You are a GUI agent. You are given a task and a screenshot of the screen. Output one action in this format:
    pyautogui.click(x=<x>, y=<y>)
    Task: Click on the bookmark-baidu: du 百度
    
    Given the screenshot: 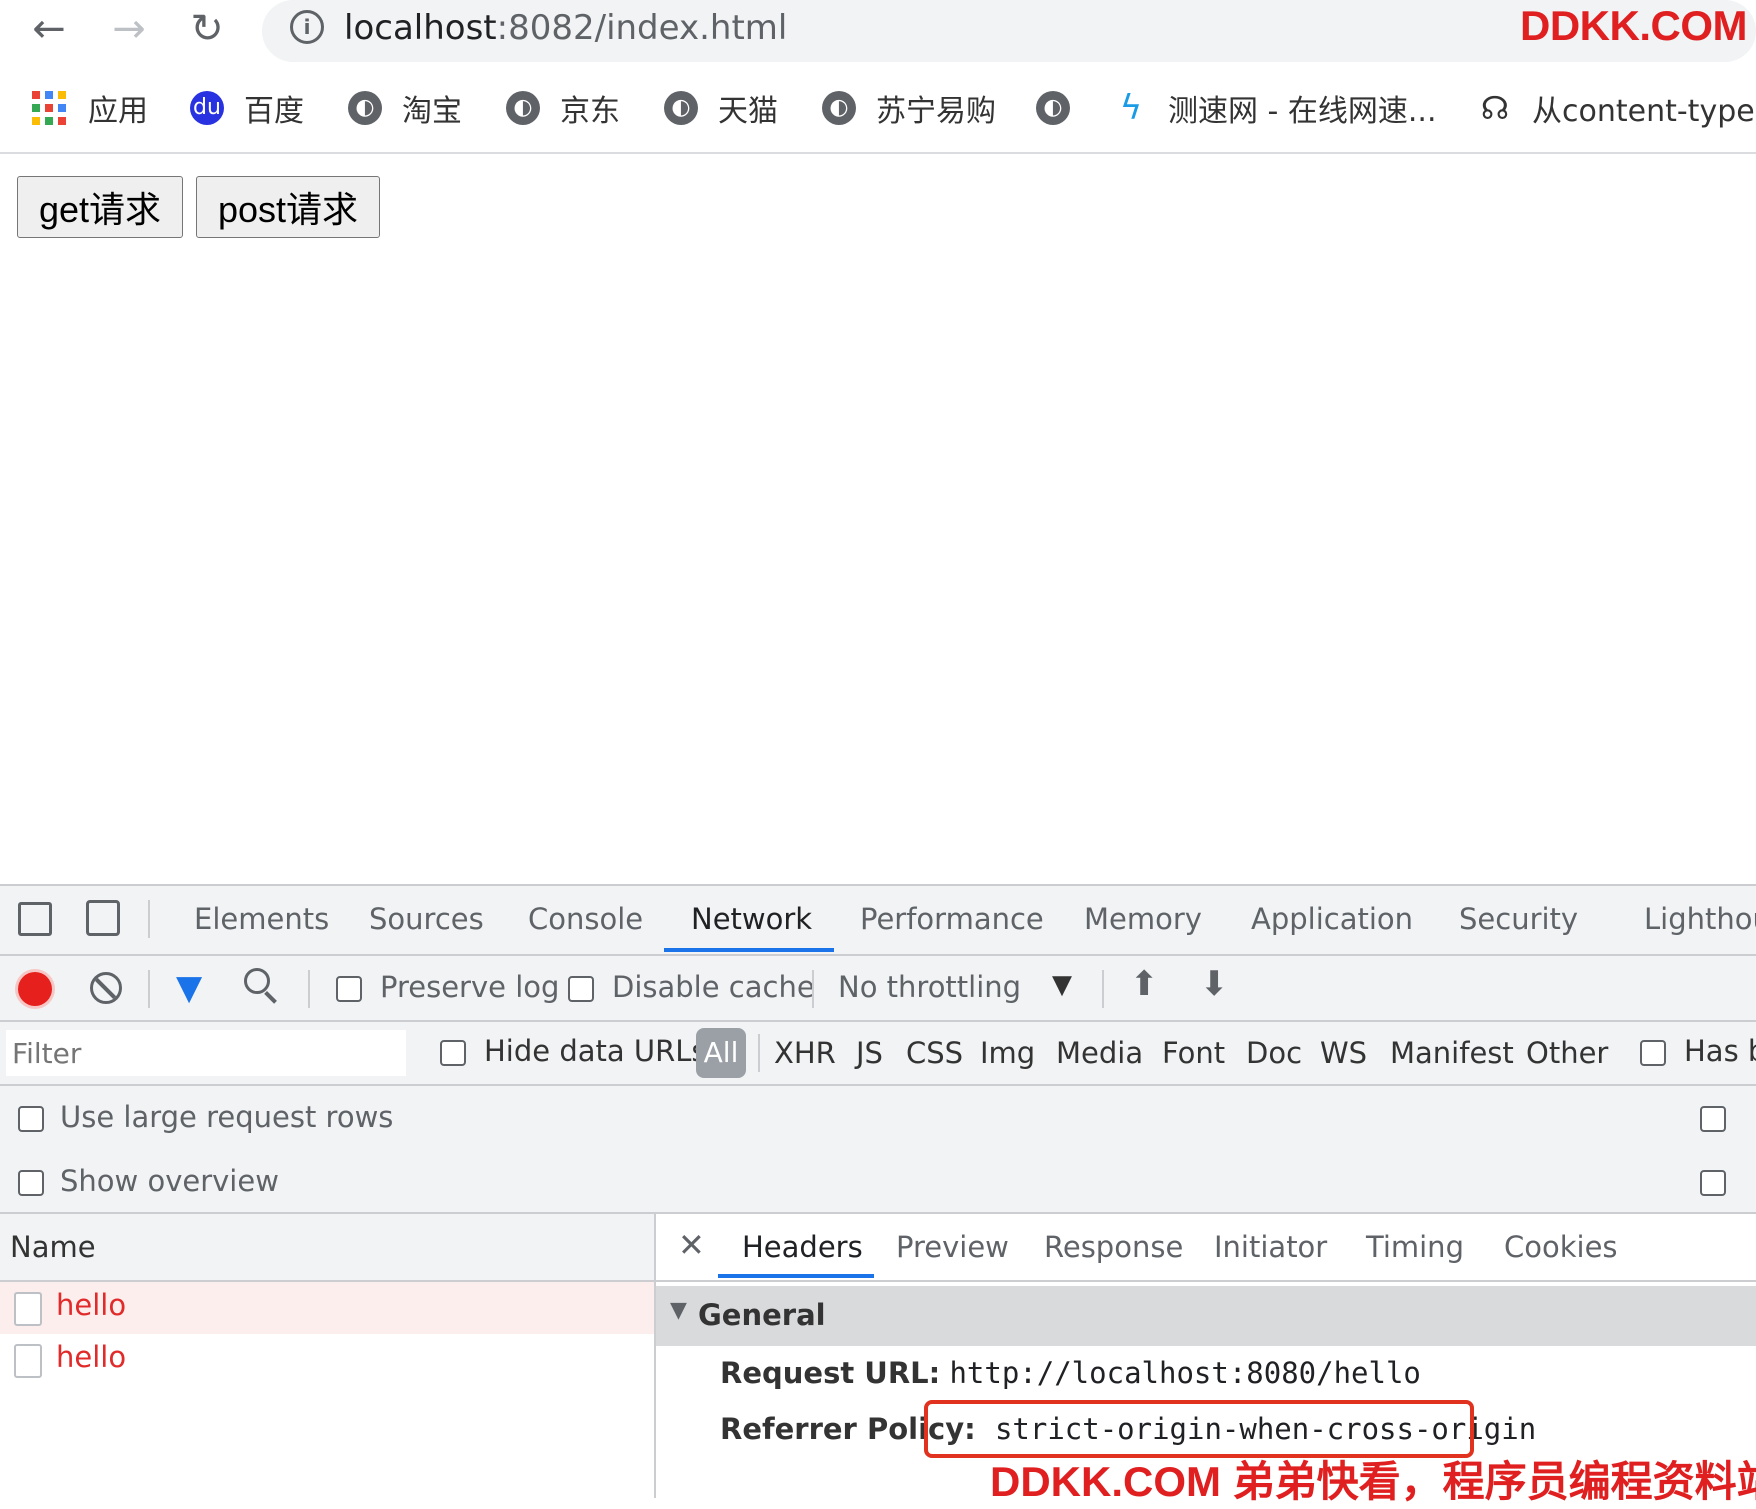 What is the action you would take?
    pyautogui.click(x=247, y=108)
    